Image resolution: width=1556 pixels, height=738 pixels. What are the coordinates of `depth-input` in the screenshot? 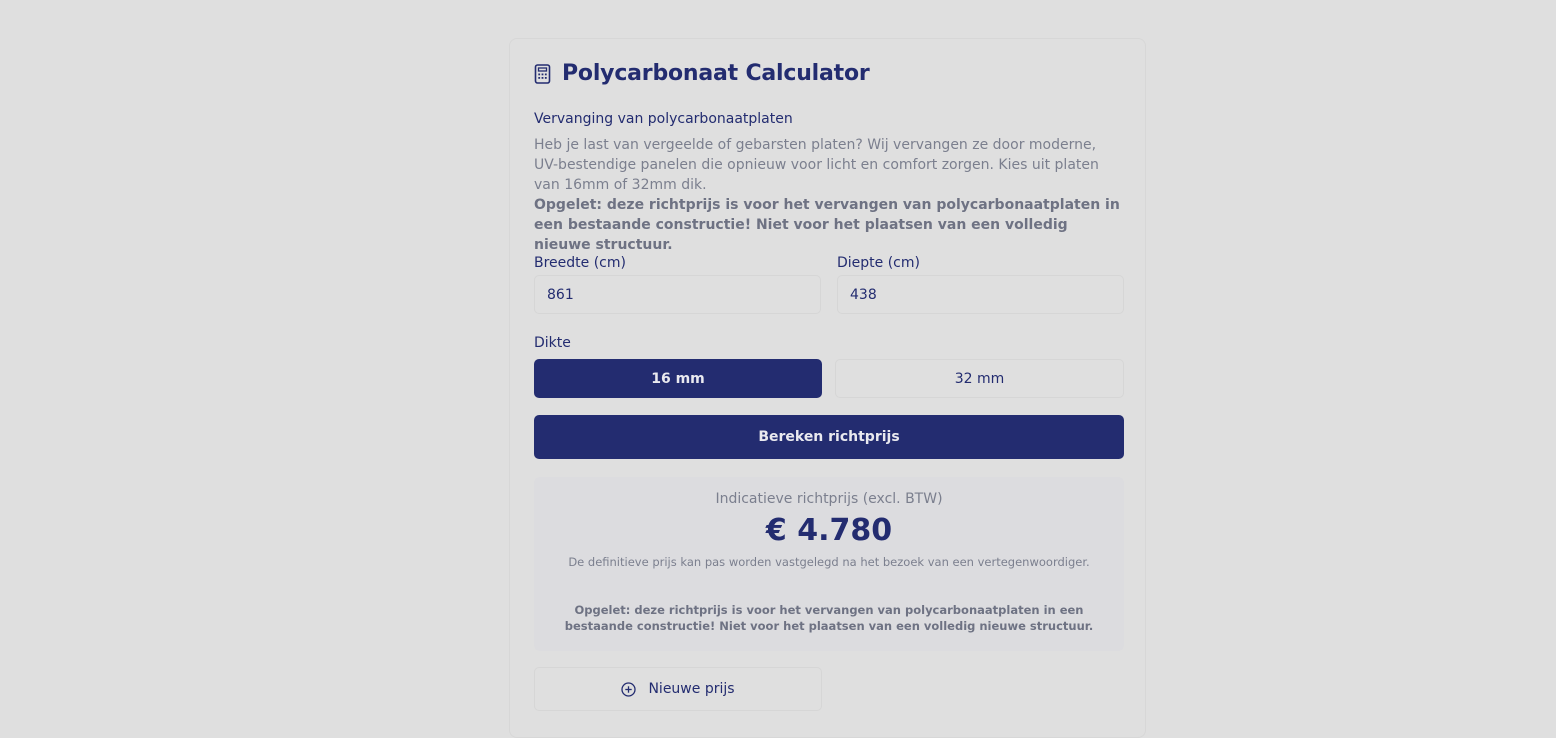 It's located at (980, 294).